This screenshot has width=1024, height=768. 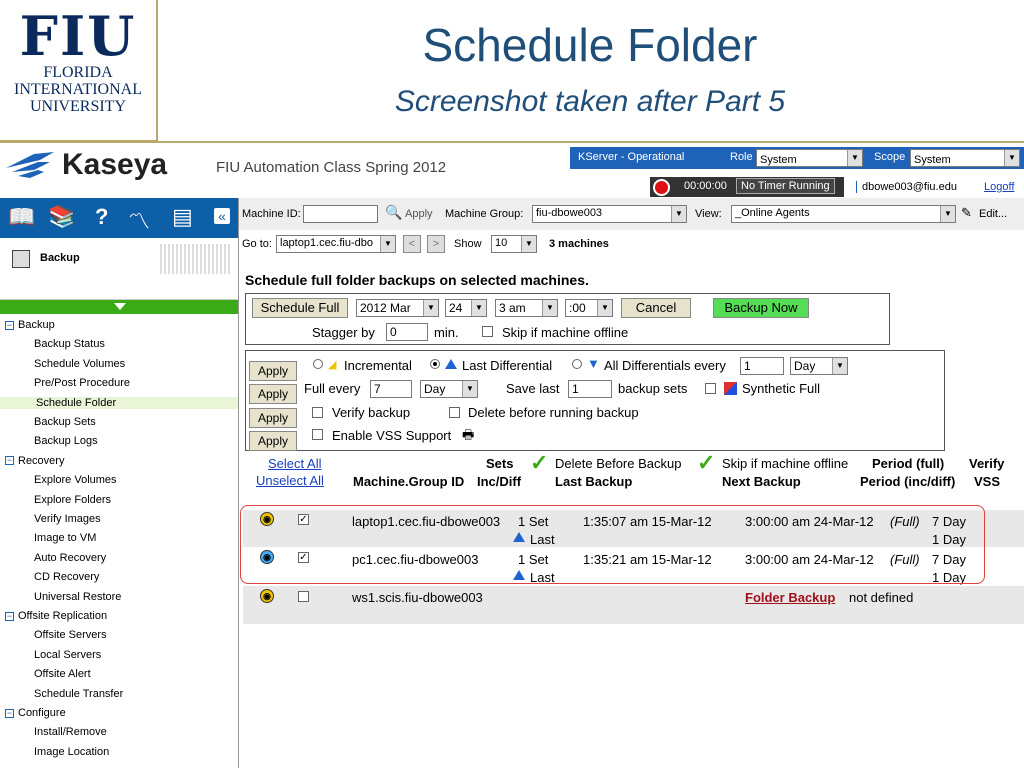 What do you see at coordinates (999, 187) in the screenshot?
I see `logoff-link: Logoff` at bounding box center [999, 187].